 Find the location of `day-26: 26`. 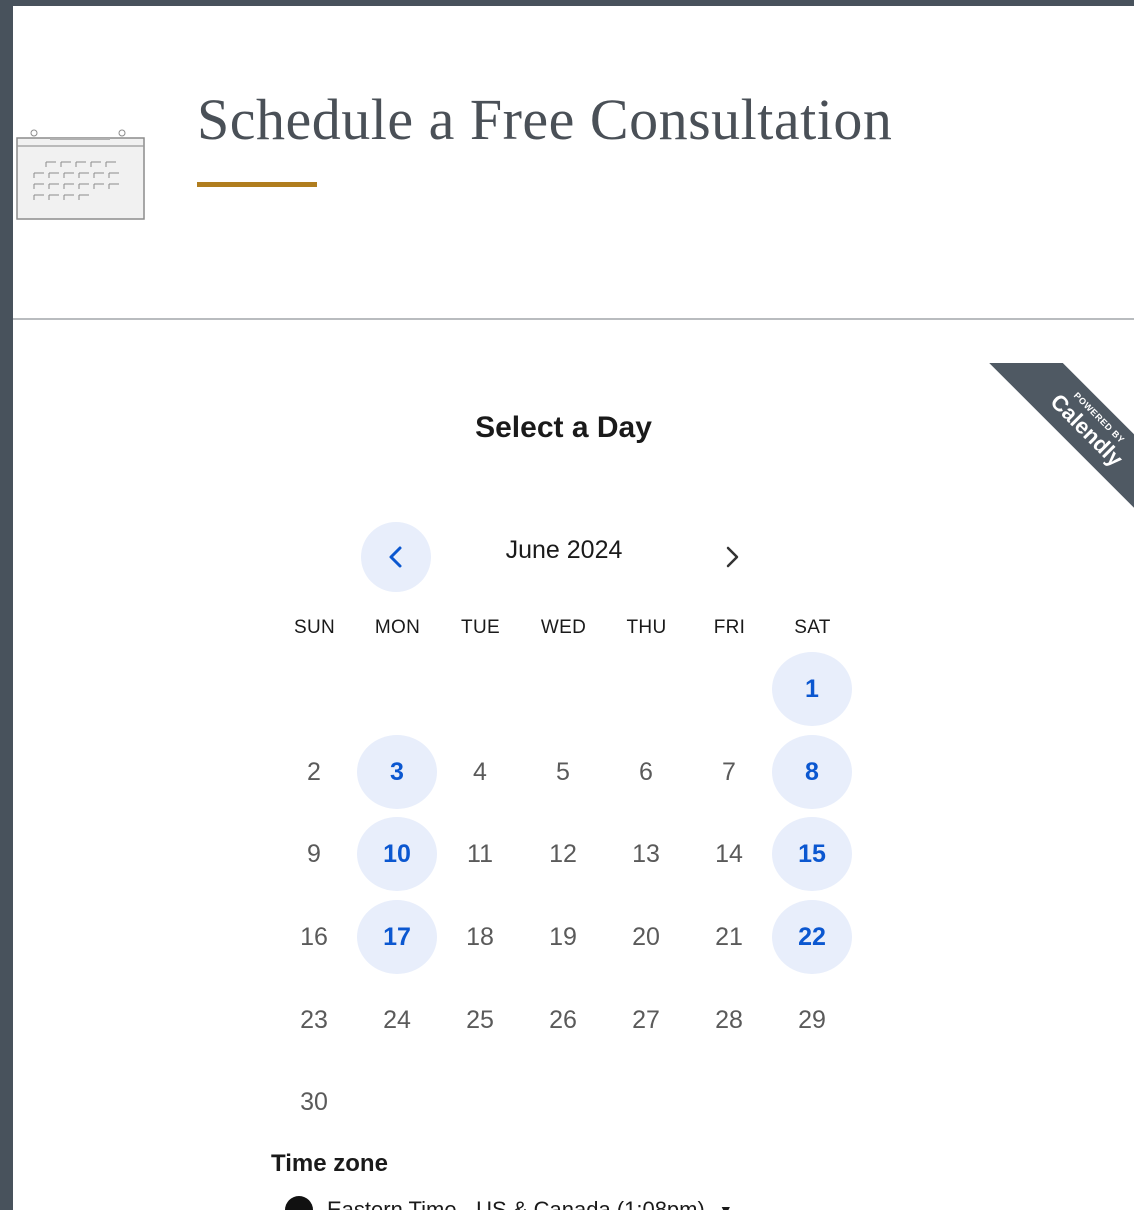

day-26: 26 is located at coordinates (563, 1019).